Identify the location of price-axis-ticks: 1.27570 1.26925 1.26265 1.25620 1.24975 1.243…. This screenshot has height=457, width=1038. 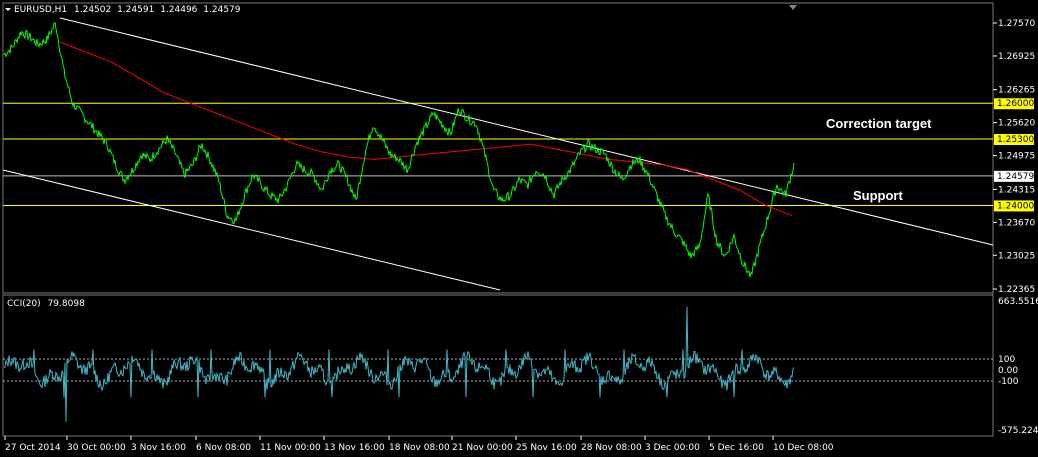
(1014, 157).